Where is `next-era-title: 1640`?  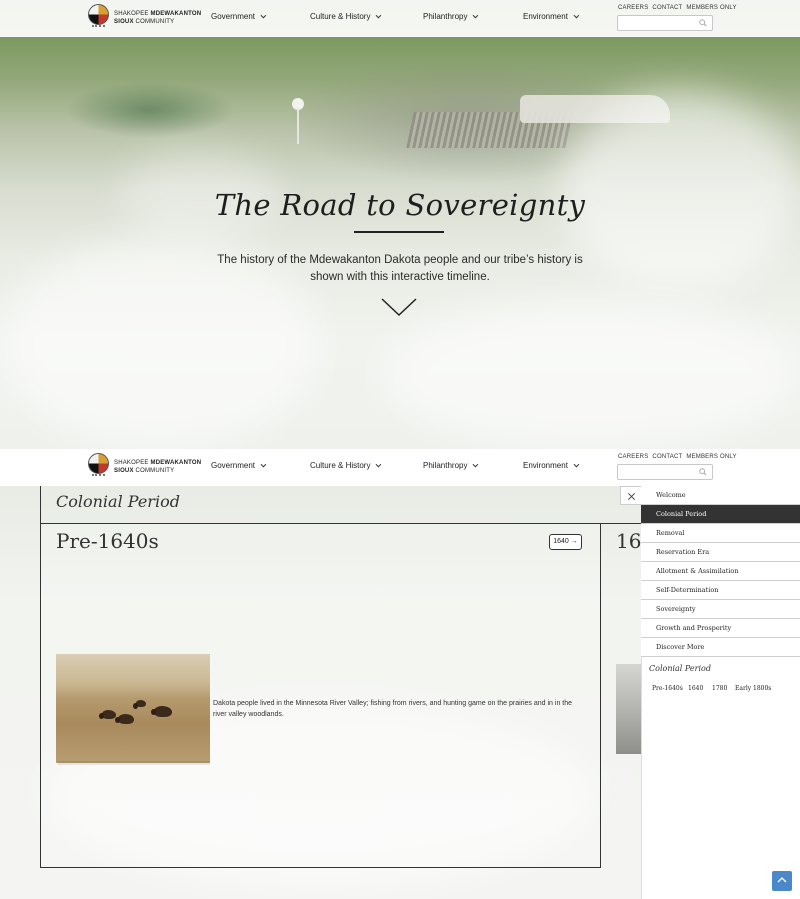 next-era-title: 1640 is located at coordinates (628, 541).